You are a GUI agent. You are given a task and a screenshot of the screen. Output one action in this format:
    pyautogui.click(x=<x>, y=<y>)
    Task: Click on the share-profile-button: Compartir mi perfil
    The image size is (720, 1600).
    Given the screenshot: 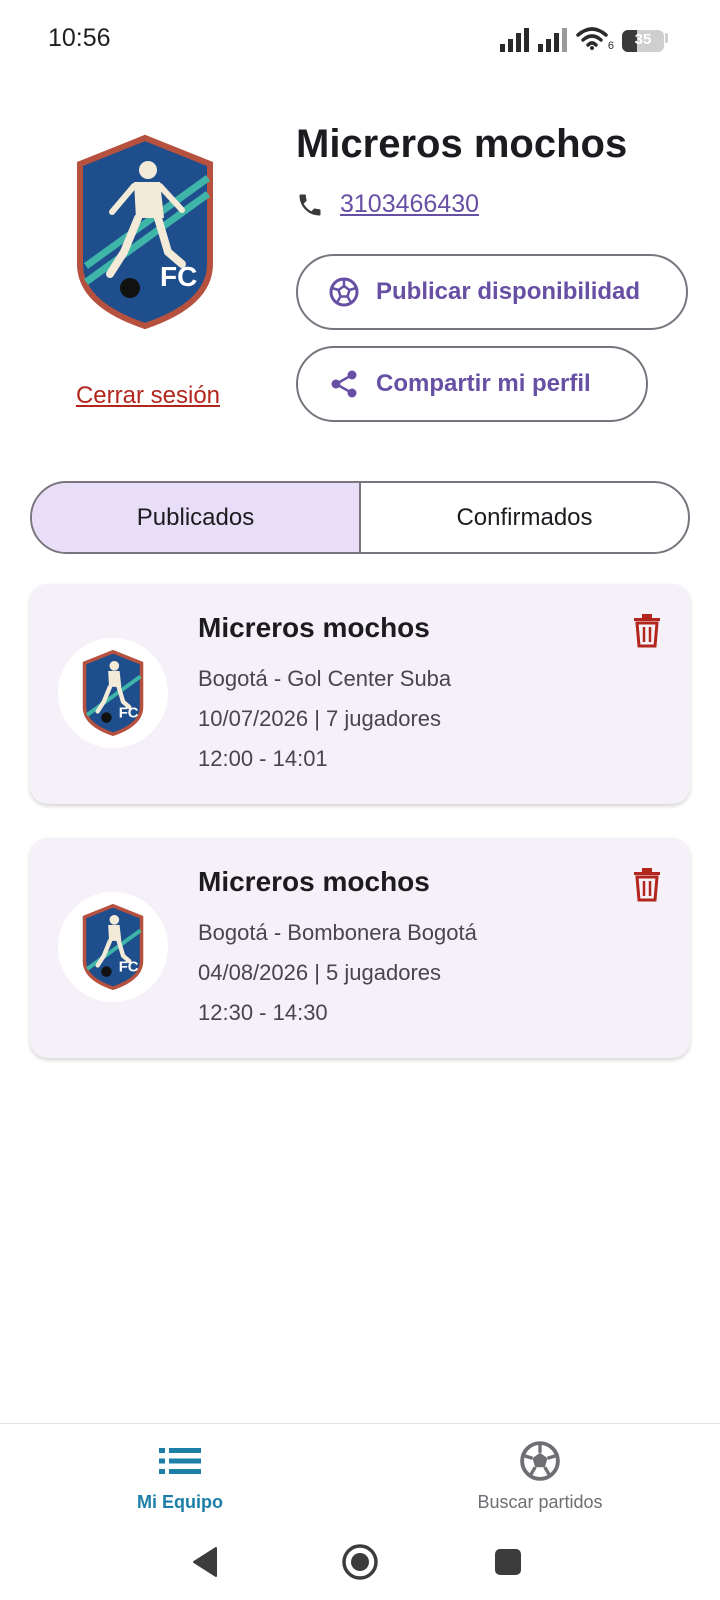 What is the action you would take?
    pyautogui.click(x=472, y=384)
    